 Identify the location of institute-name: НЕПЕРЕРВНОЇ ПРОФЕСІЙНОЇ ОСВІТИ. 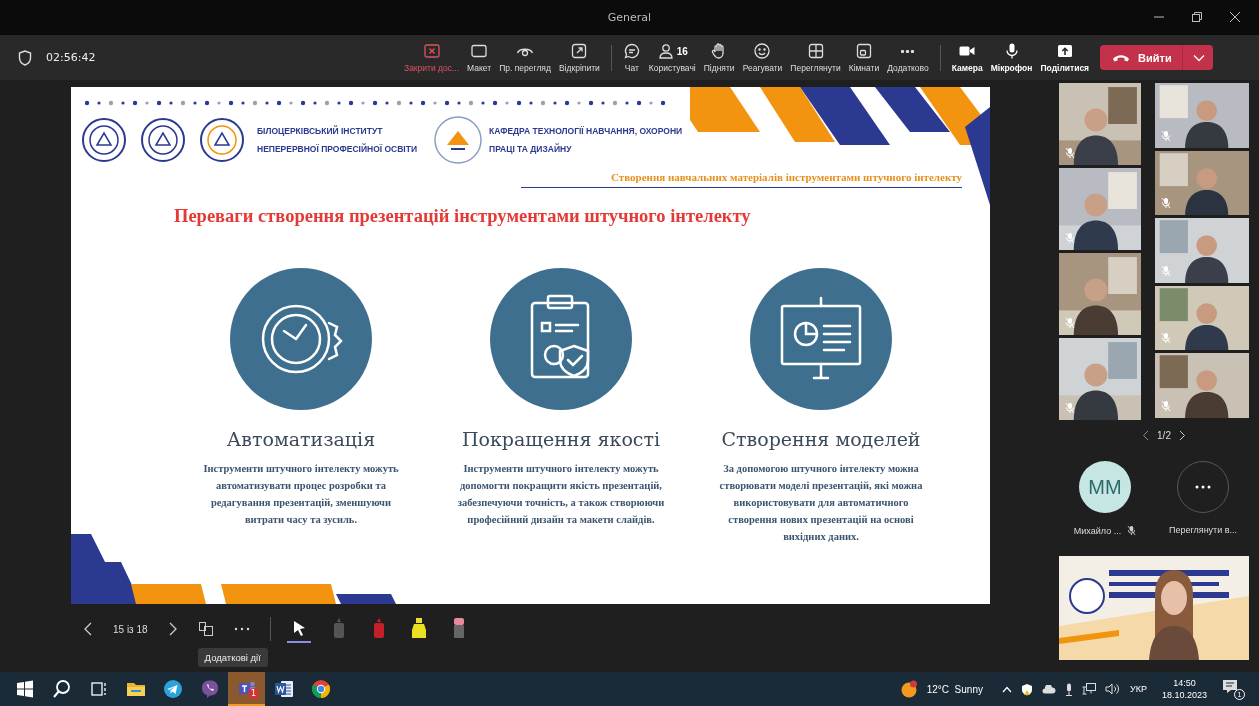
(337, 149).